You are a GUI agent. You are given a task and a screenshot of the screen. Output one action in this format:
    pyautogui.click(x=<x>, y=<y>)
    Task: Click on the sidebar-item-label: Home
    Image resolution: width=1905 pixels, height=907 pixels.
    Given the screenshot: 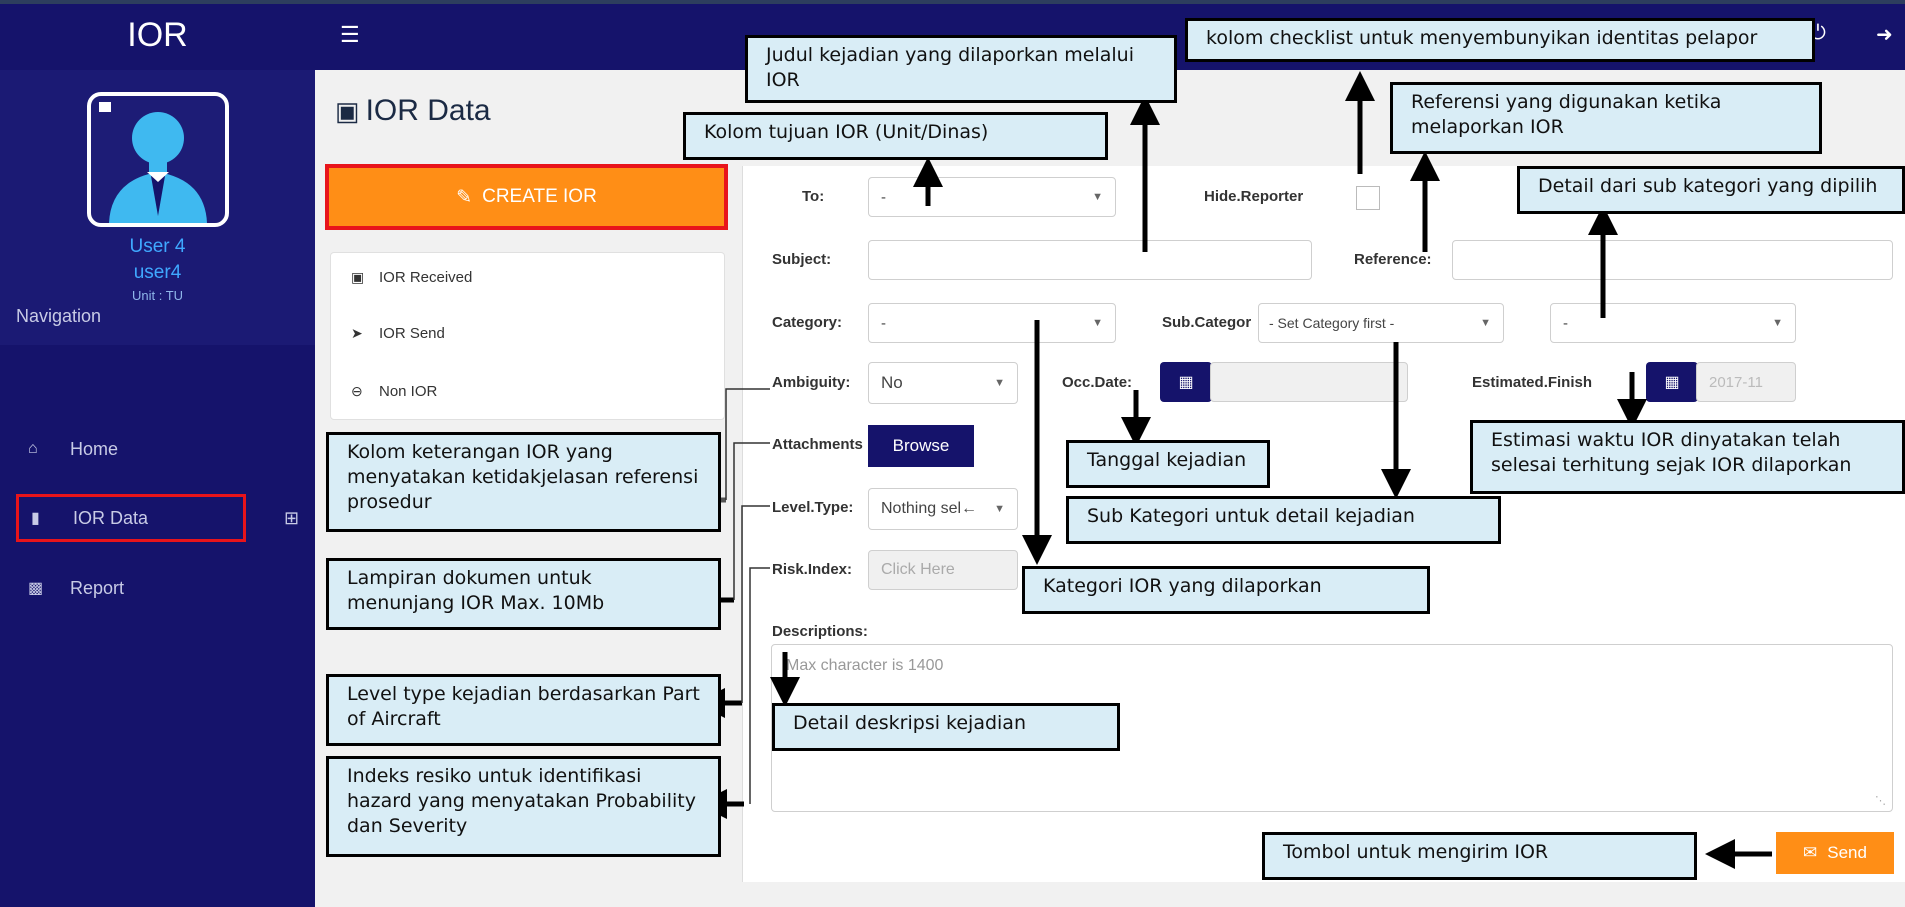 What is the action you would take?
    pyautogui.click(x=94, y=448)
    